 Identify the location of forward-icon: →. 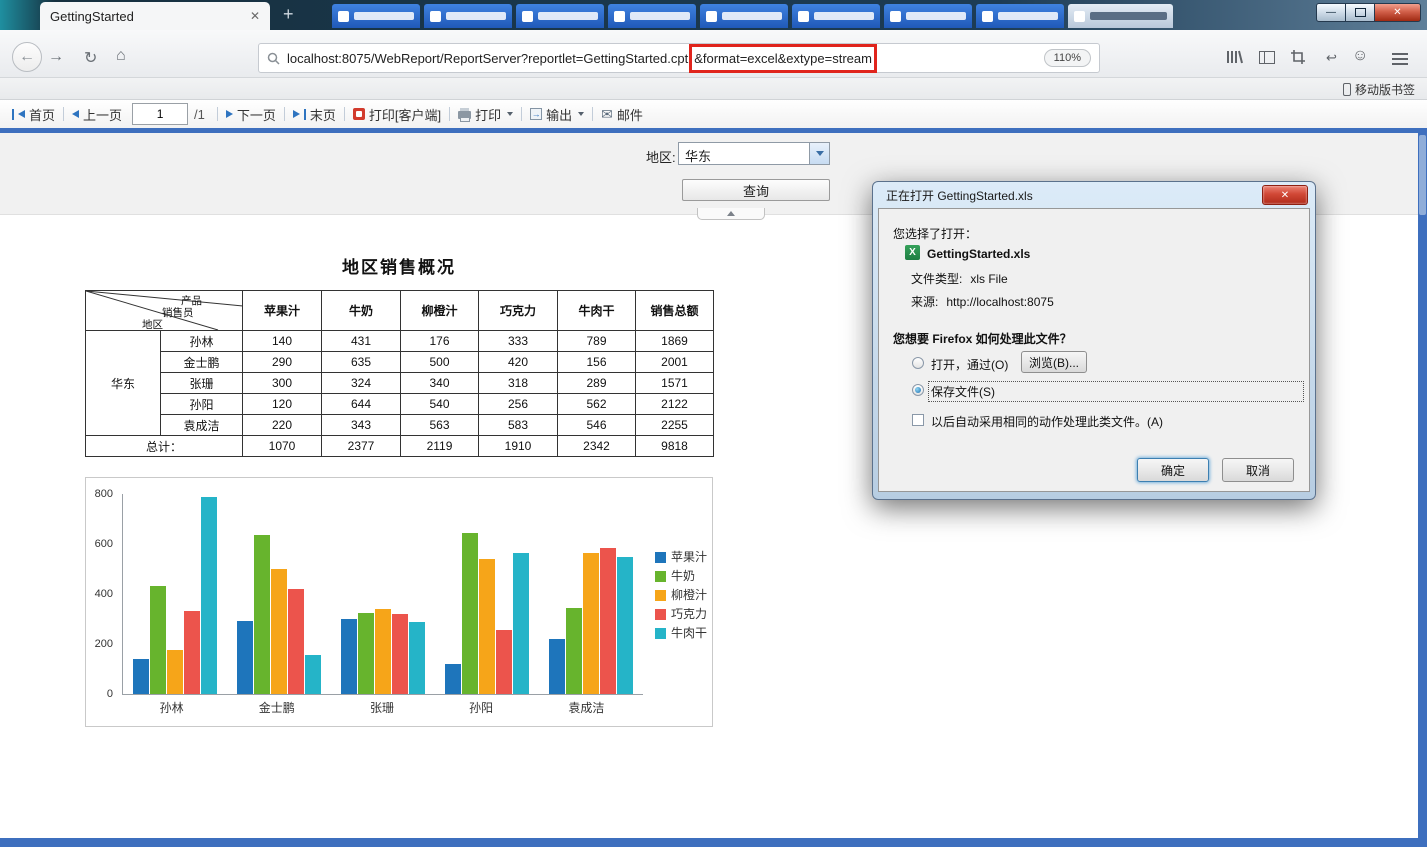
(56, 57).